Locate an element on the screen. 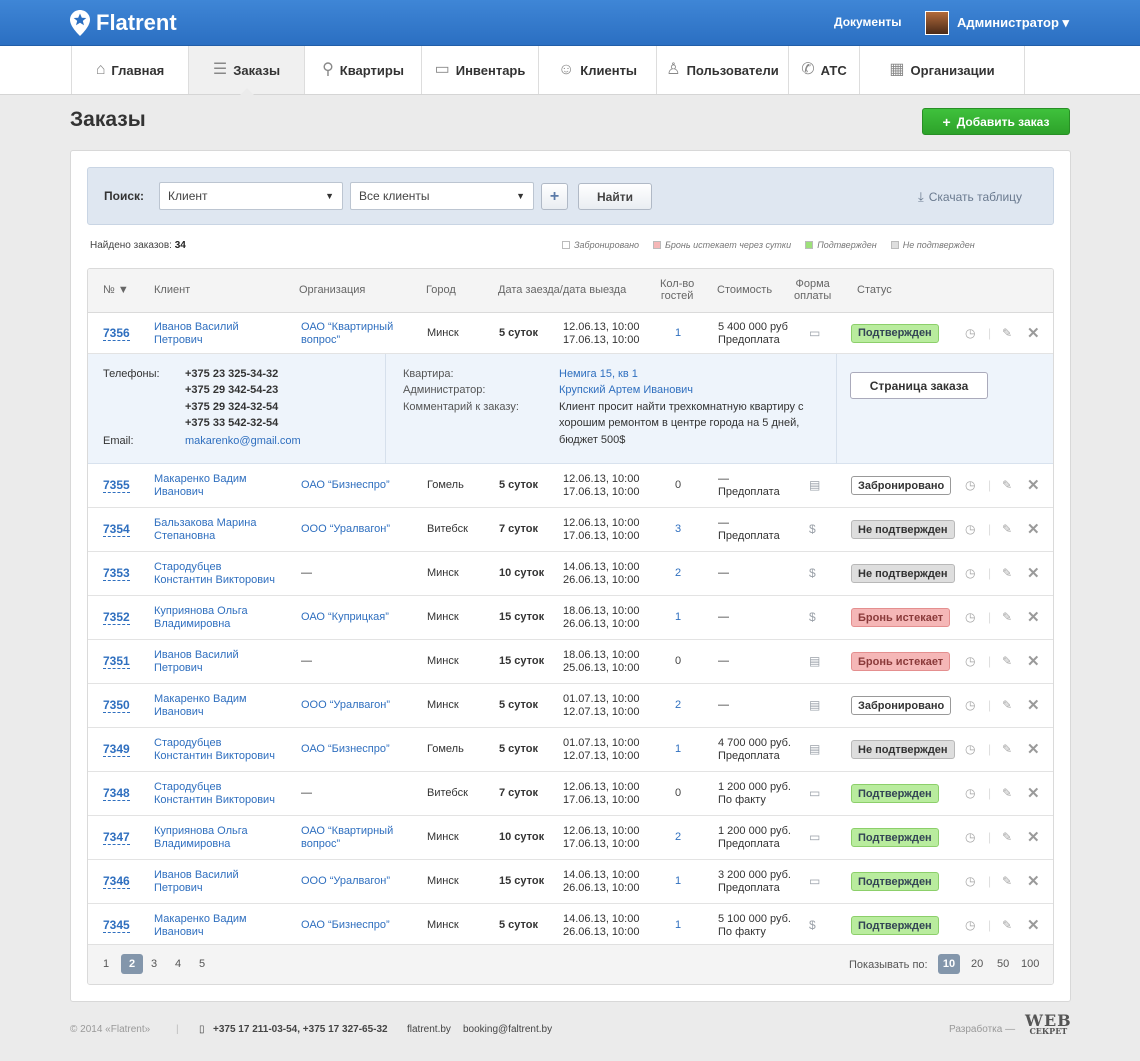  page-size-option: 20 is located at coordinates (977, 964).